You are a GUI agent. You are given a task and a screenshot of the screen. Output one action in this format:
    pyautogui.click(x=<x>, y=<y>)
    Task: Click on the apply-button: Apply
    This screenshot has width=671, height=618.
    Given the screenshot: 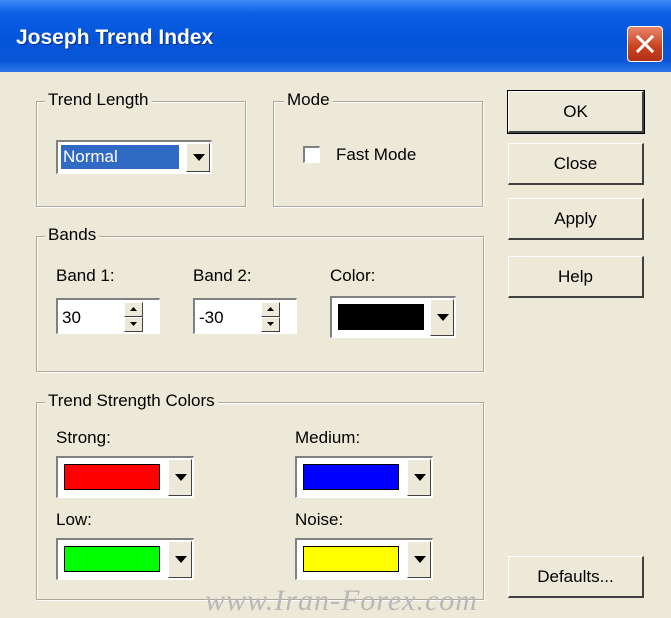 What is the action you would take?
    pyautogui.click(x=576, y=219)
    